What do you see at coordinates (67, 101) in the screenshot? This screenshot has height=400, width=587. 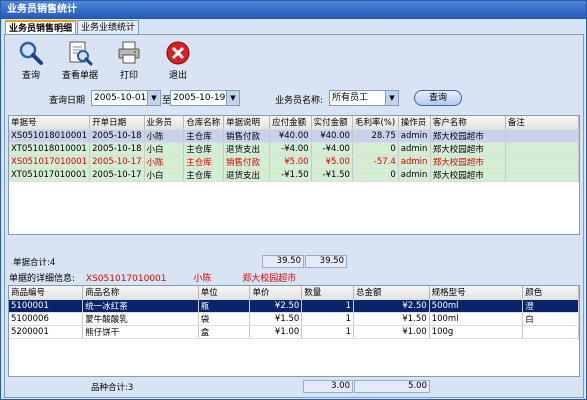 I see `date-label: 查询日期` at bounding box center [67, 101].